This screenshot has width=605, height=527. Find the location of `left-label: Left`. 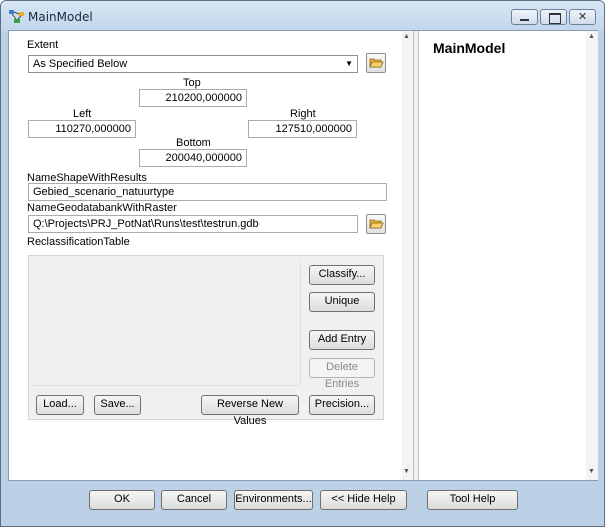

left-label: Left is located at coordinates (82, 114).